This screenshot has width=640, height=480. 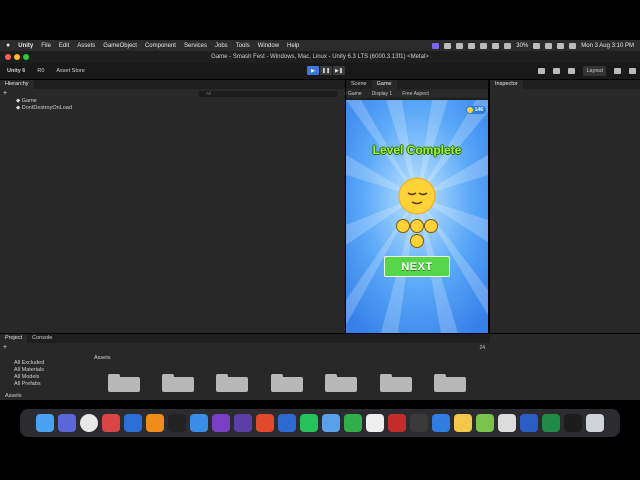 What do you see at coordinates (506, 84) in the screenshot?
I see `tab-inspector: Inspector` at bounding box center [506, 84].